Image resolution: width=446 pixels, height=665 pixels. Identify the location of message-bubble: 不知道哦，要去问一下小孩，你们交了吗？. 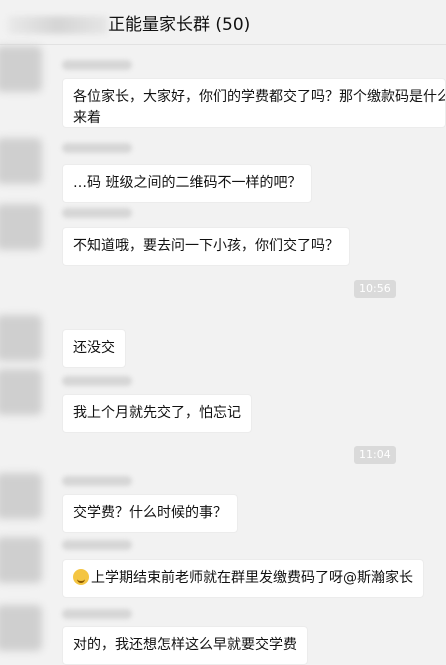
(206, 246).